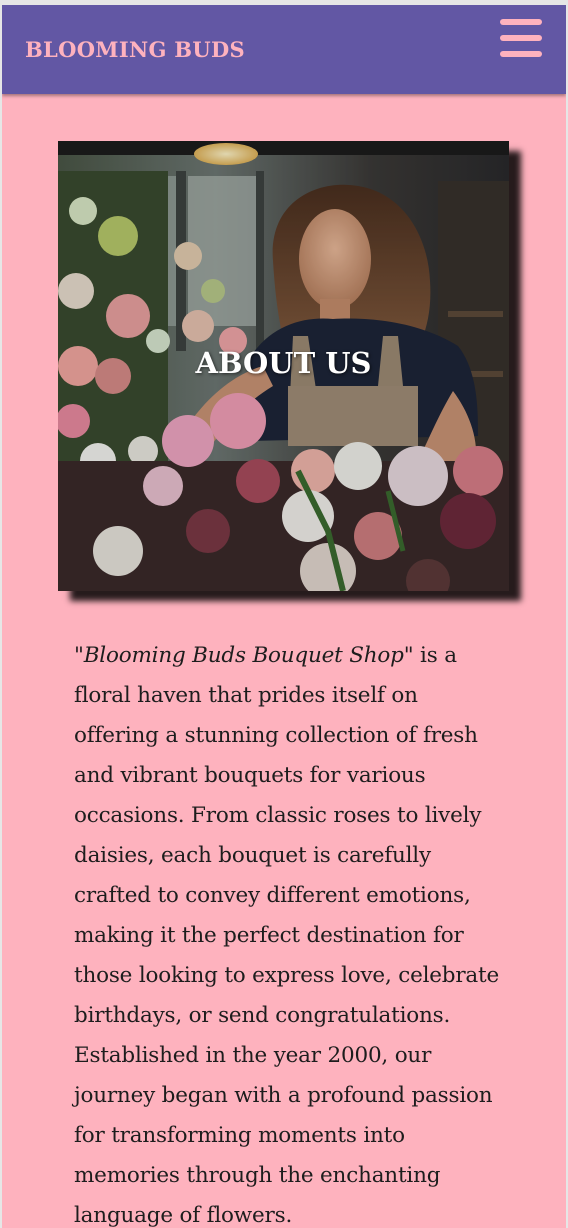 Image resolution: width=568 pixels, height=1228 pixels. I want to click on shop-name-quote: "Blooming Buds Bouquet Shop", so click(244, 655).